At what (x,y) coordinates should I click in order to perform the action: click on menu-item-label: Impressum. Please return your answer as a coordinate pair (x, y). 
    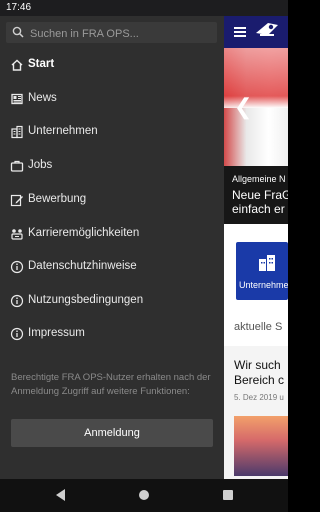
    Looking at the image, I should click on (56, 333).